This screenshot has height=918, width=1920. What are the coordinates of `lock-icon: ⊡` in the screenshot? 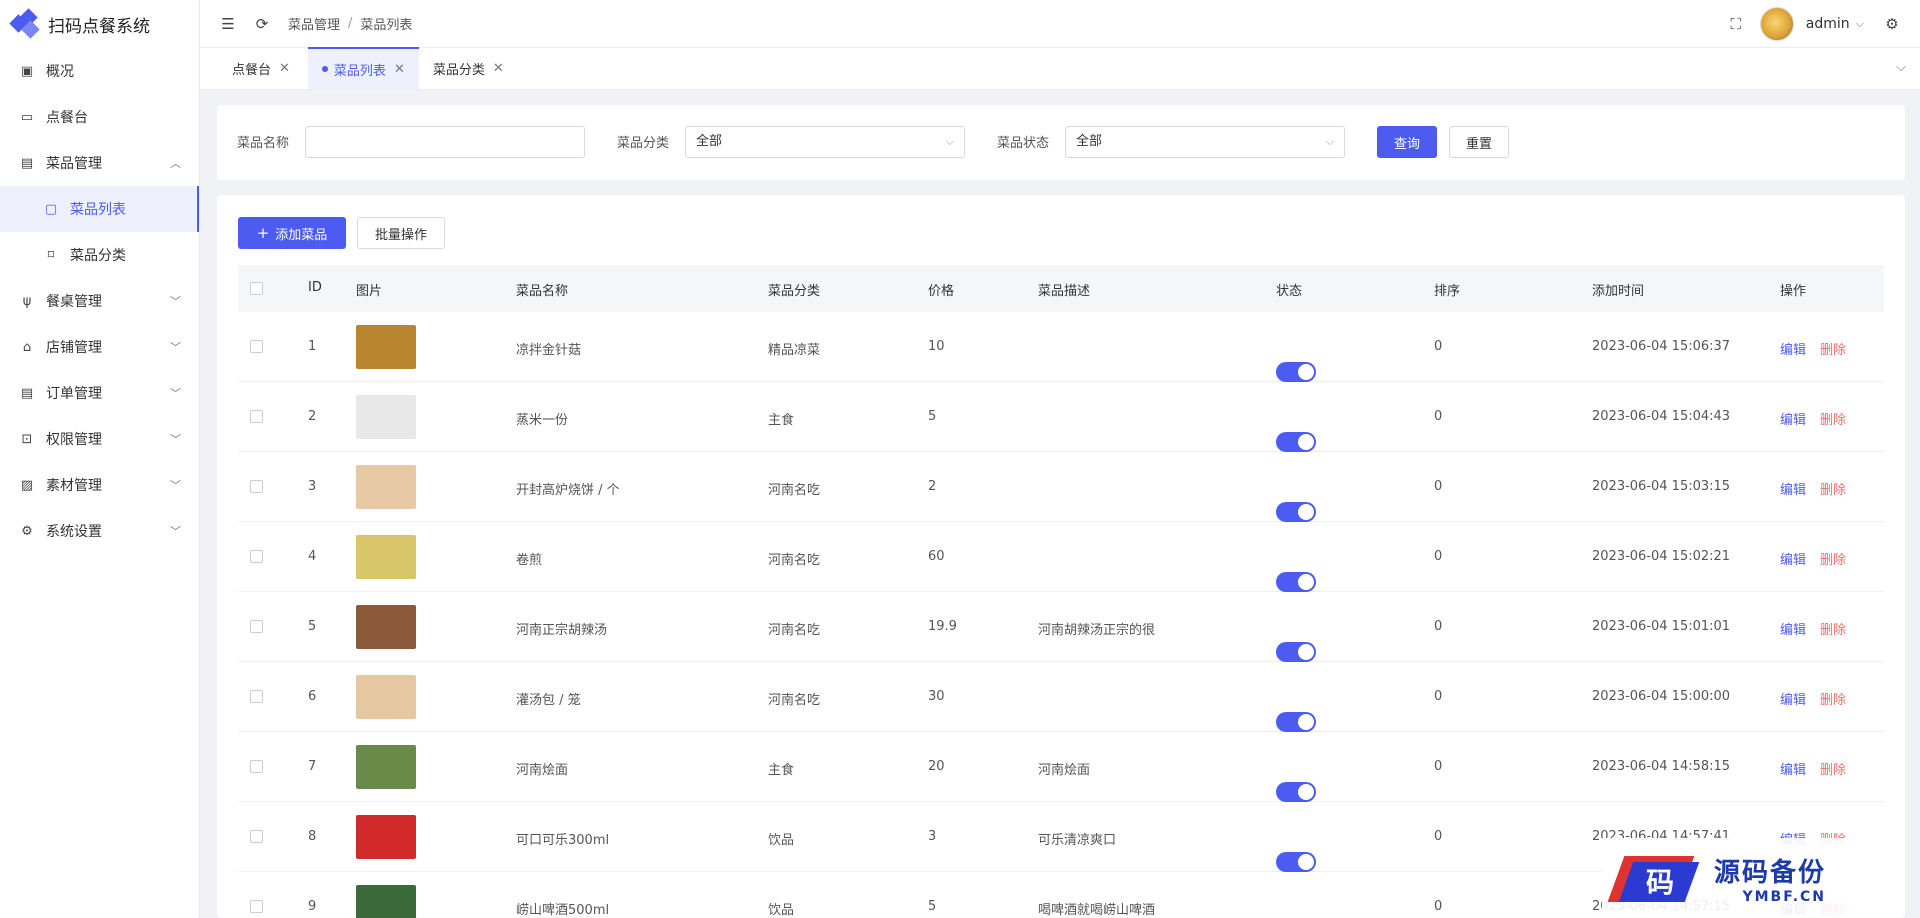 It's located at (27, 439).